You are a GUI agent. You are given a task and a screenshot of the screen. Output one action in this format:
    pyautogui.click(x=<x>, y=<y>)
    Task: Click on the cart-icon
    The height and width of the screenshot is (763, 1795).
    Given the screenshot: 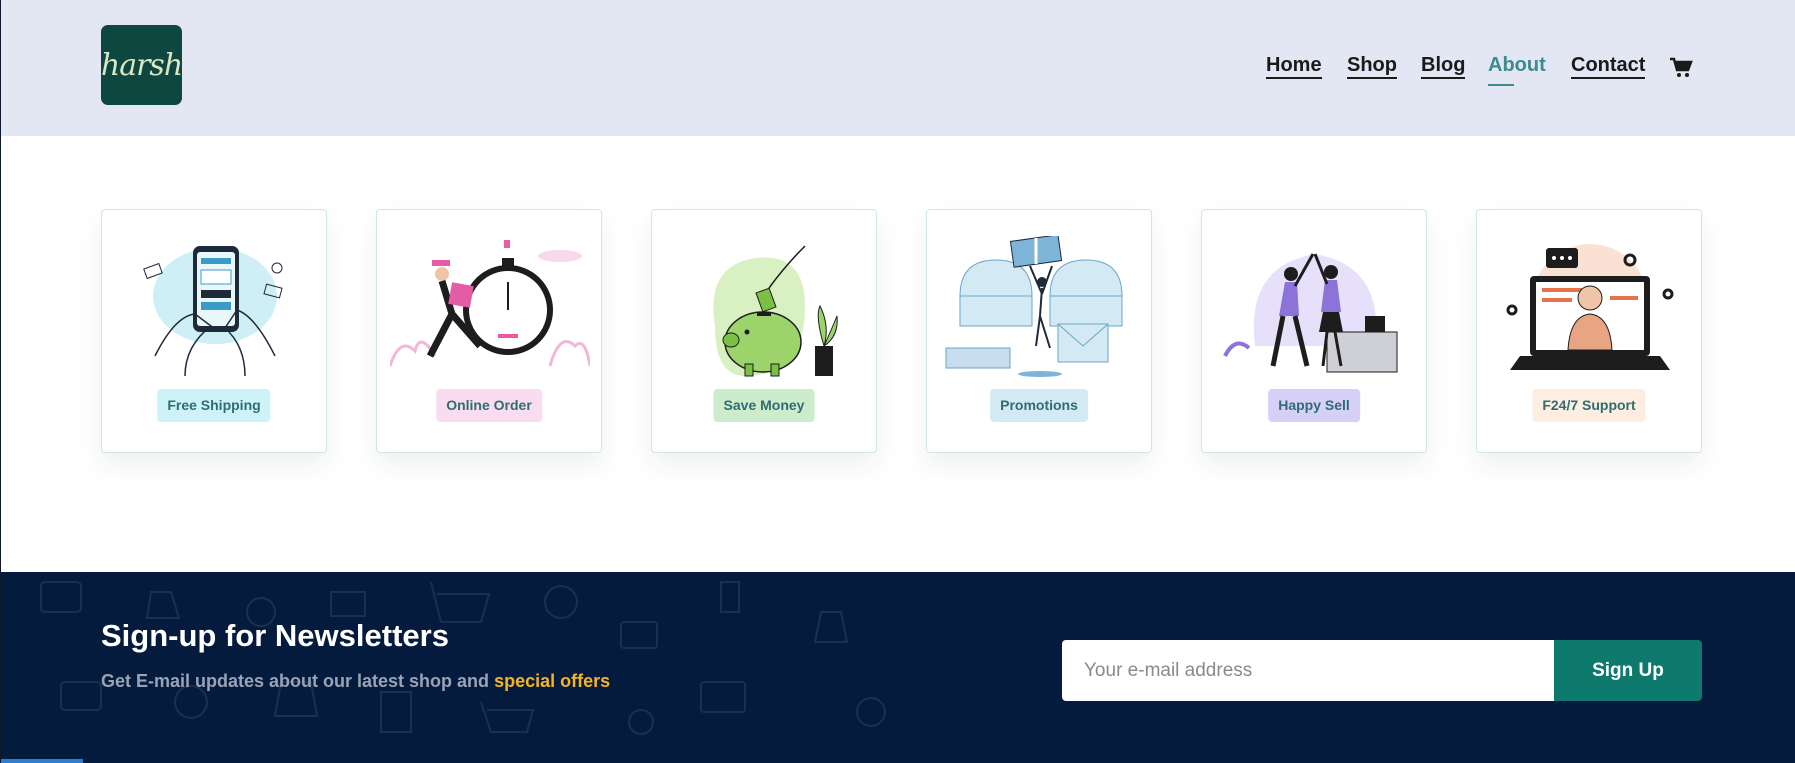 What is the action you would take?
    pyautogui.click(x=1681, y=68)
    